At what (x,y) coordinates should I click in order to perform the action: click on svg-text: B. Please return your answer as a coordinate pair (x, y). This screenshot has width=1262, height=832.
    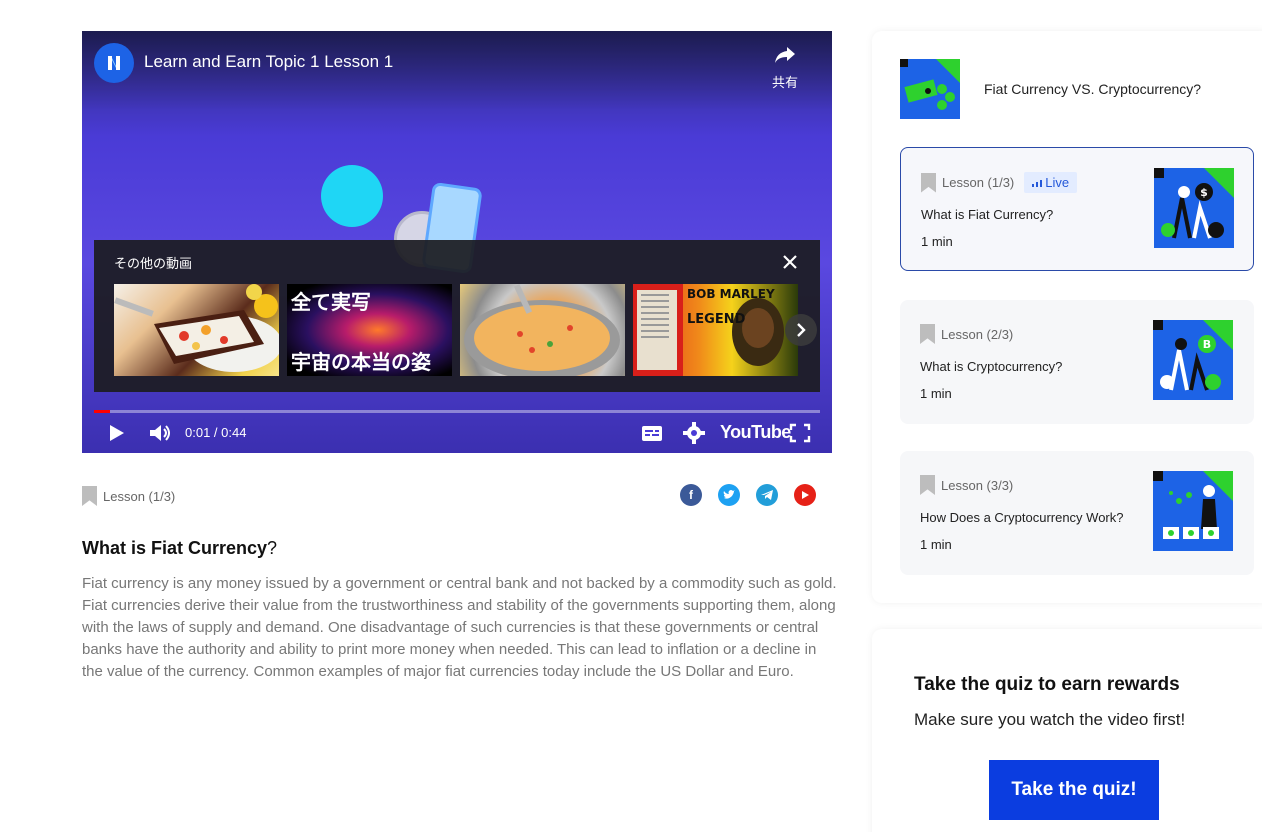
    Looking at the image, I should click on (1207, 344).